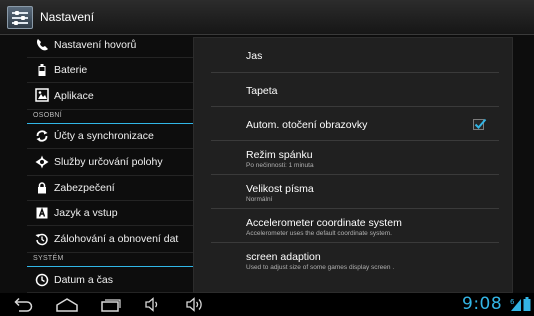 The image size is (534, 316). What do you see at coordinates (48, 115) in the screenshot?
I see `section-label: OSOBNÍ` at bounding box center [48, 115].